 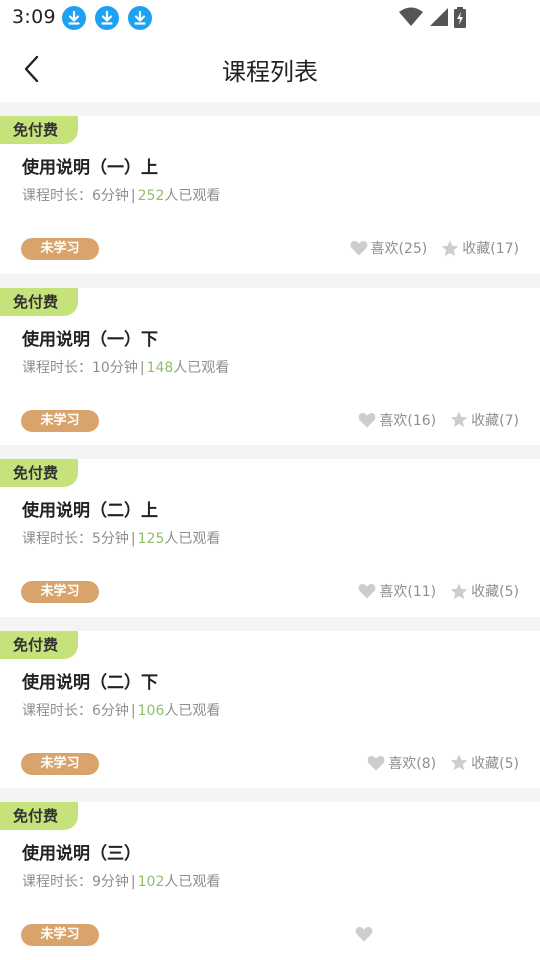 What do you see at coordinates (90, 339) in the screenshot?
I see `course-title: 使用说明（一）下` at bounding box center [90, 339].